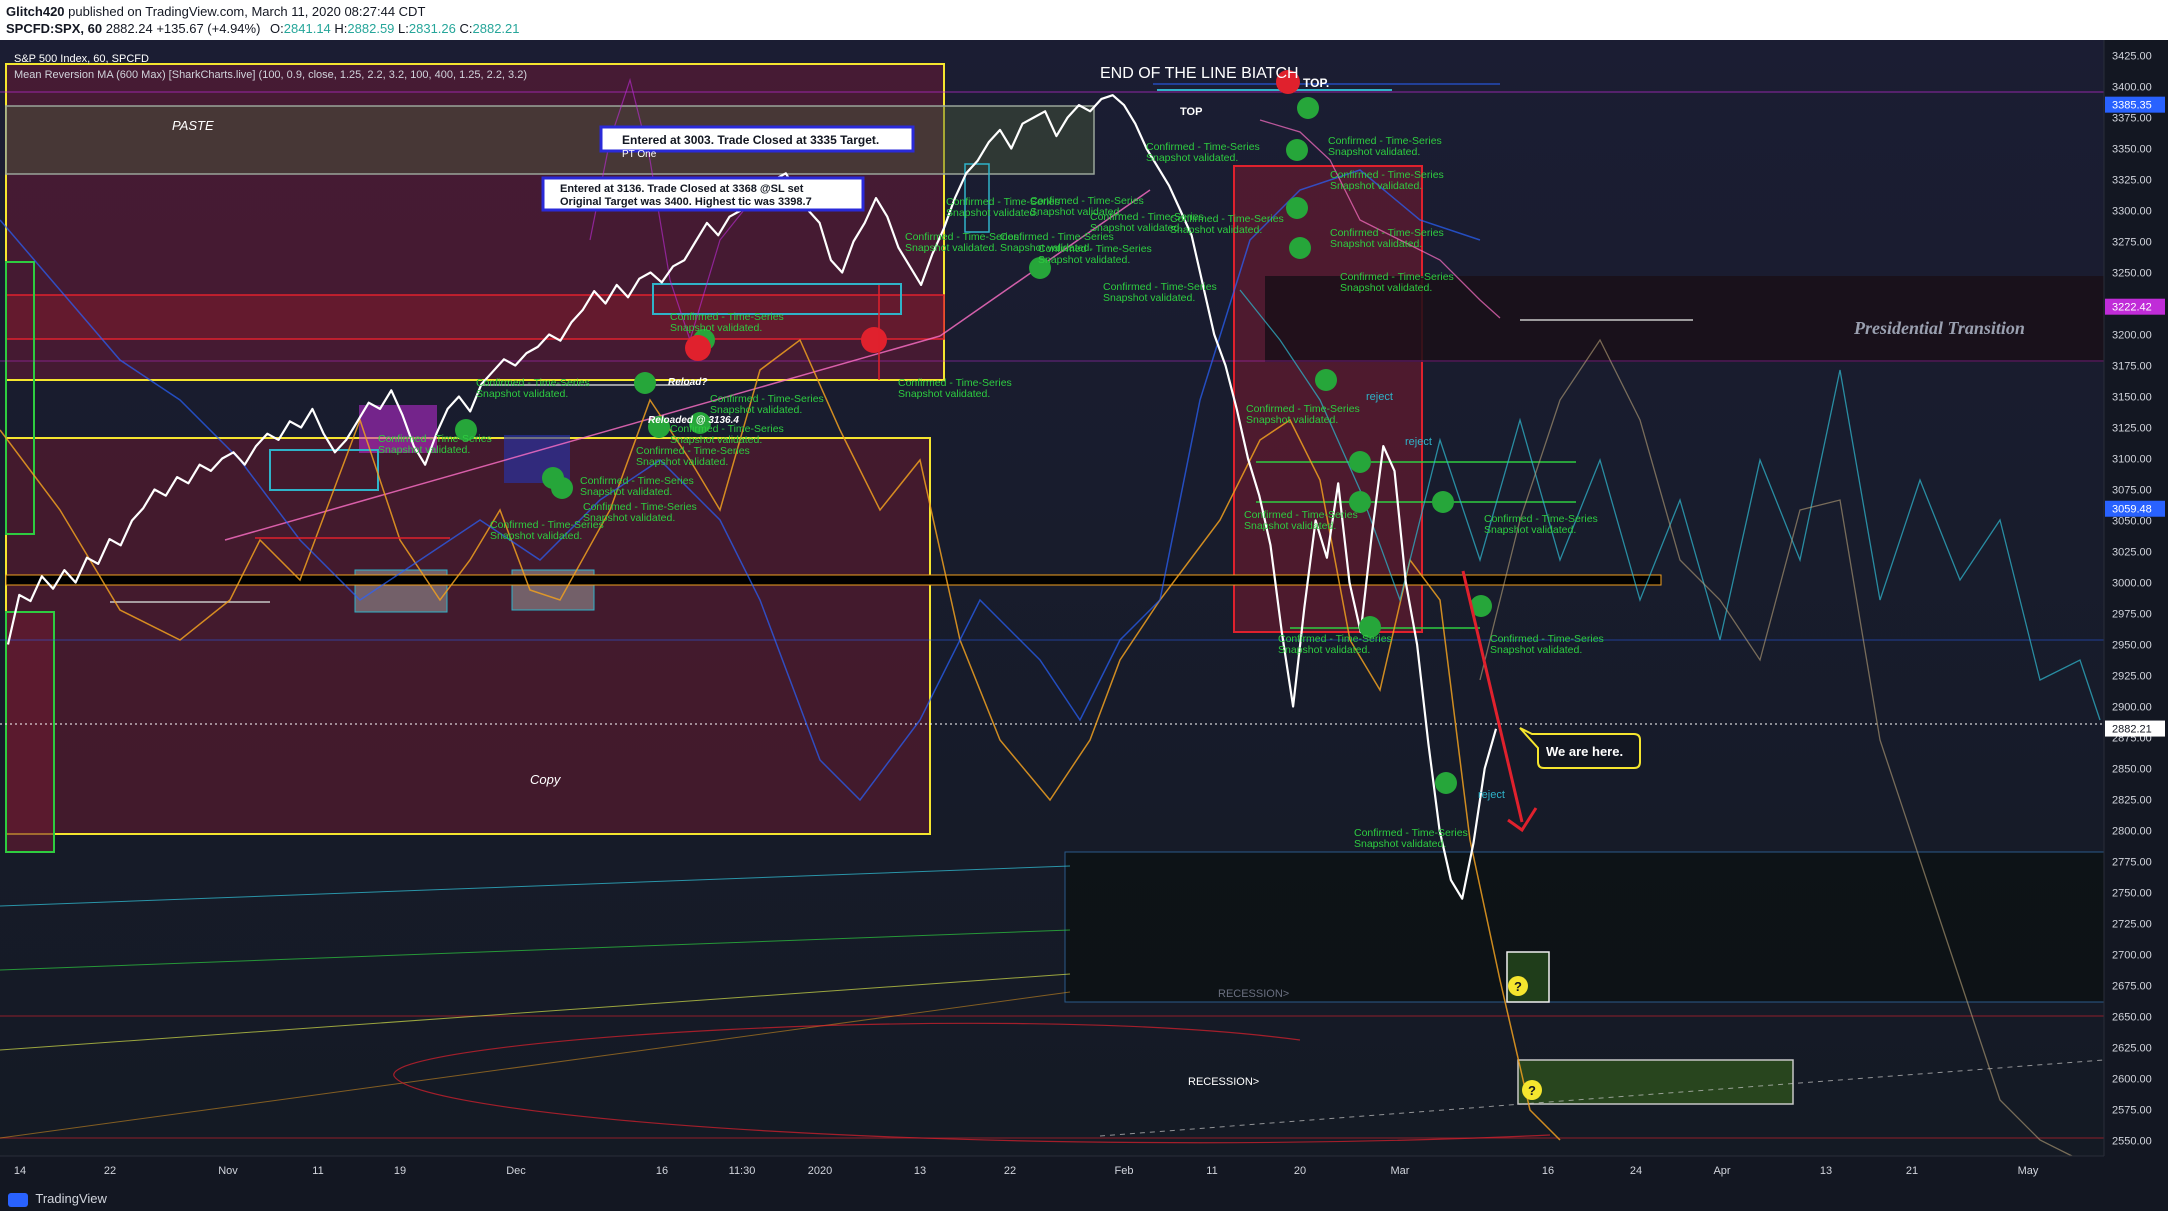  What do you see at coordinates (2132, 308) in the screenshot?
I see `price-badge-label: 3222.42` at bounding box center [2132, 308].